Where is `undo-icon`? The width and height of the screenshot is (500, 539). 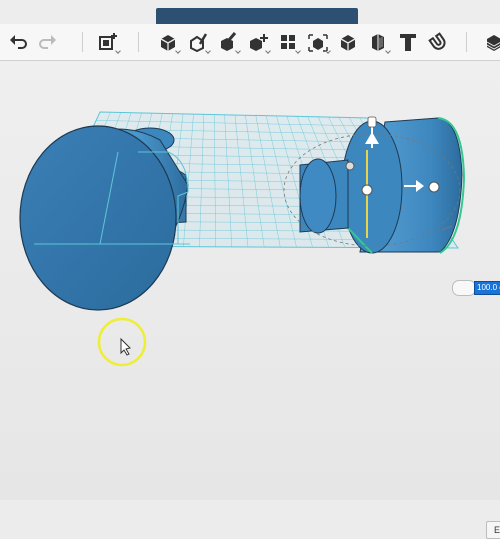
undo-icon is located at coordinates (19, 42).